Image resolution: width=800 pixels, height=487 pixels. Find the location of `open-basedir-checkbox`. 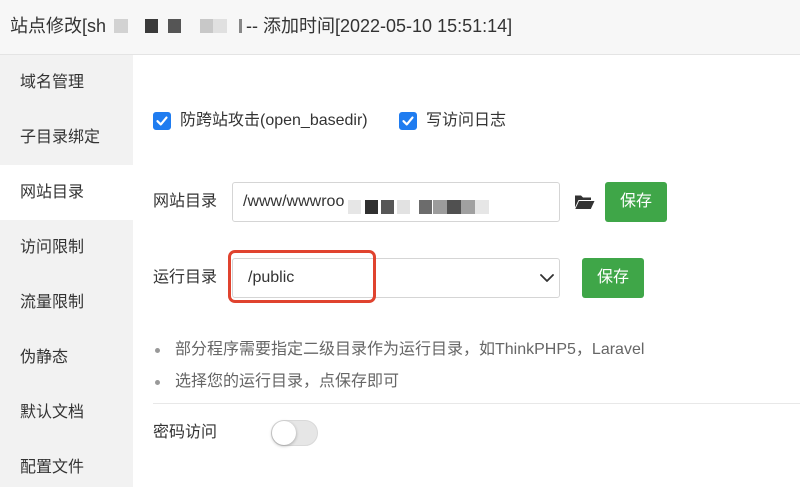

open-basedir-checkbox is located at coordinates (162, 121).